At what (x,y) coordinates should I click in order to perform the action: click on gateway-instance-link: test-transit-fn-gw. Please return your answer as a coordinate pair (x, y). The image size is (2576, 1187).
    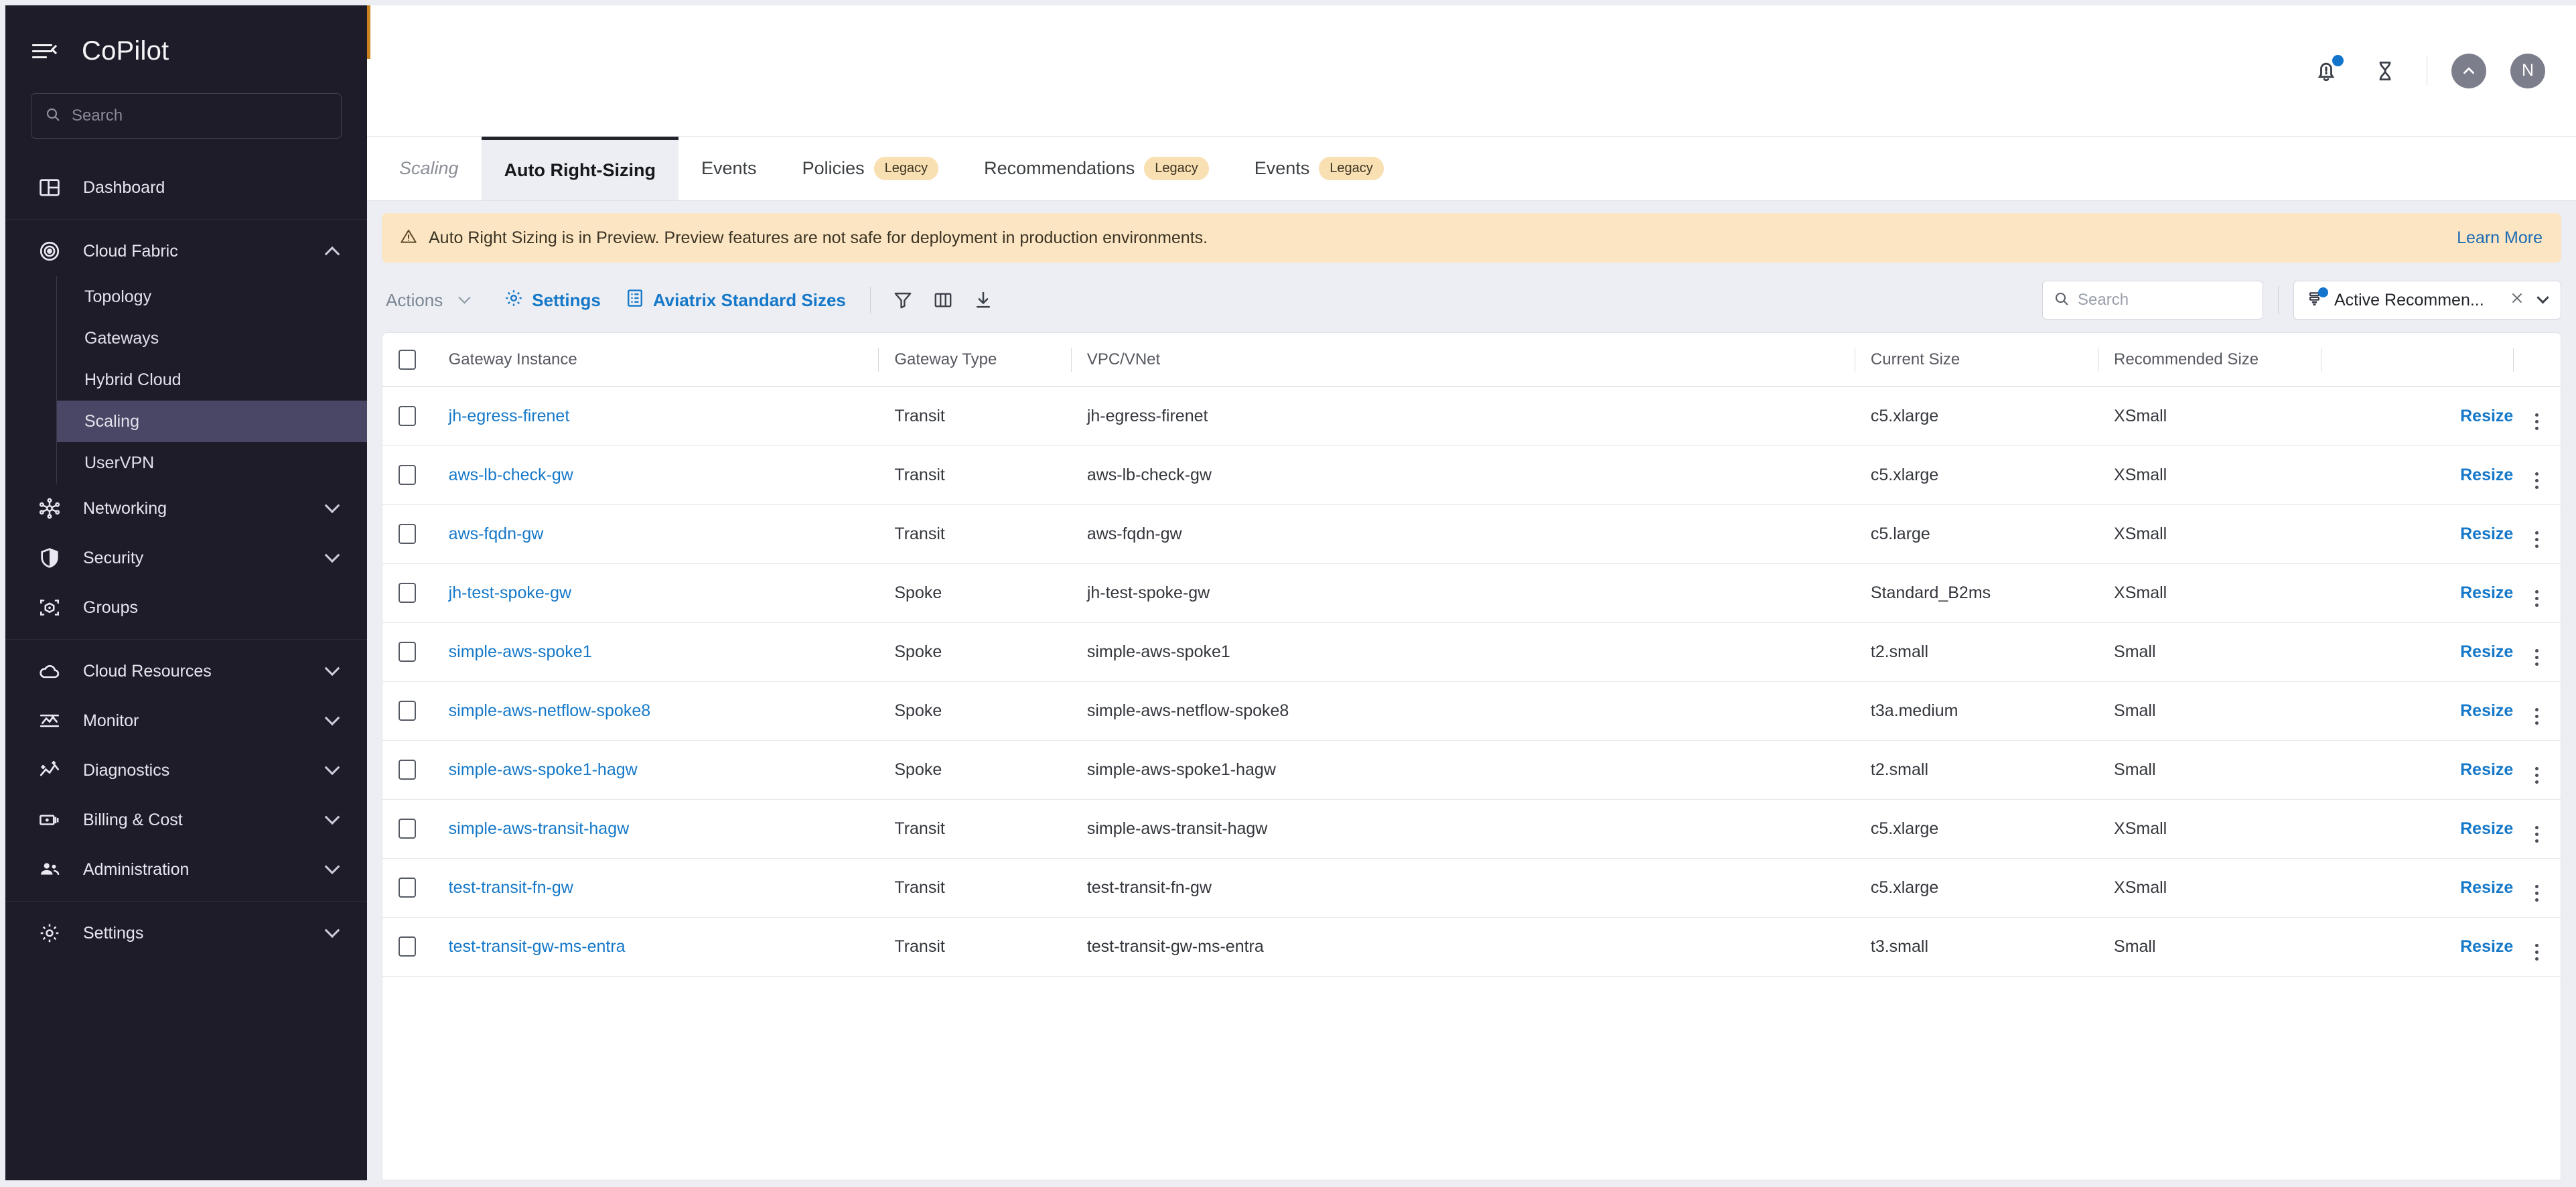
    Looking at the image, I should click on (511, 887).